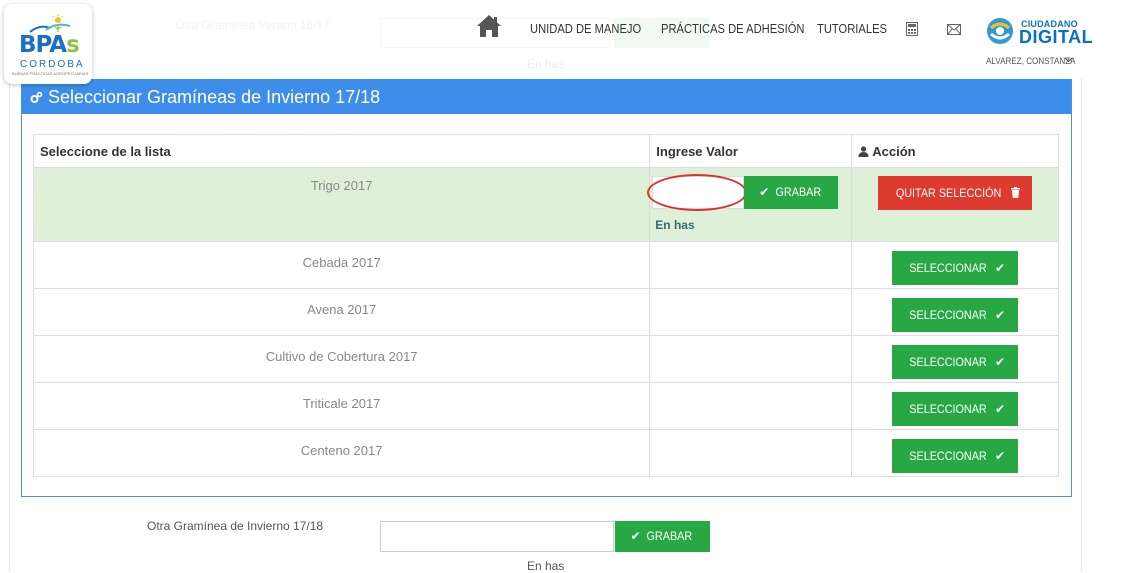 This screenshot has height=573, width=1126. Describe the element at coordinates (341, 453) in the screenshot. I see `row-name: Centeno 2017` at that location.